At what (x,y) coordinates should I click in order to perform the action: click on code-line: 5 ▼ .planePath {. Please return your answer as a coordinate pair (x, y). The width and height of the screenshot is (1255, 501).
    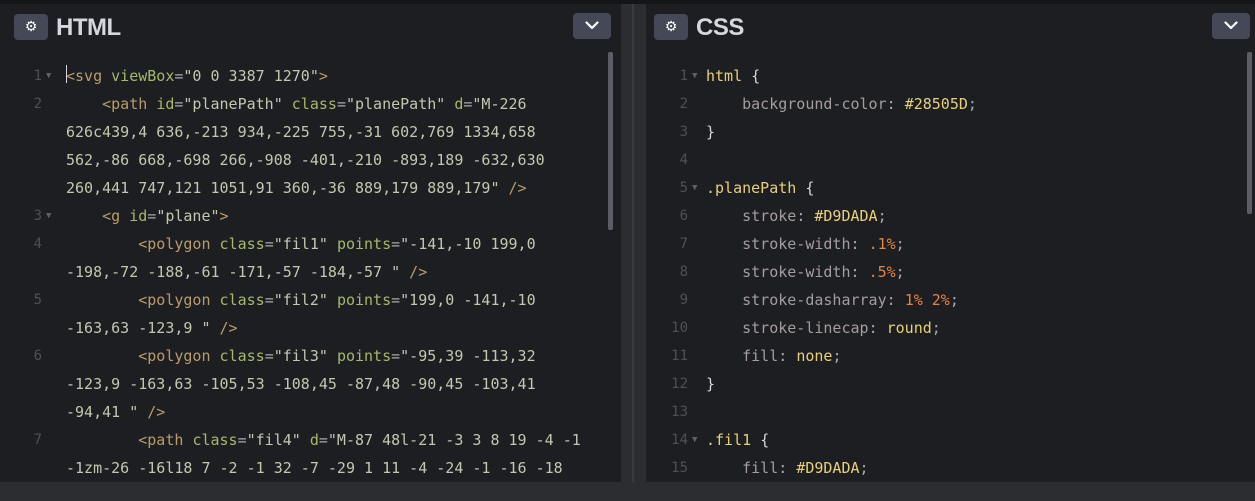
    Looking at the image, I should click on (946, 188).